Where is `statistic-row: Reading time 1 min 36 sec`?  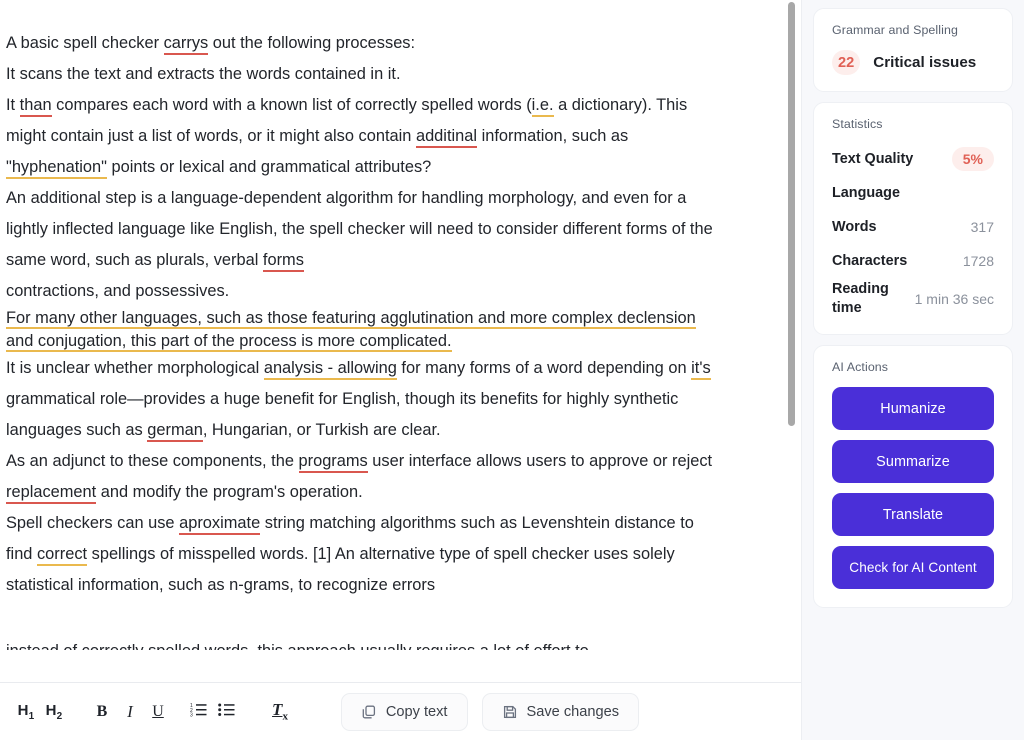 statistic-row: Reading time 1 min 36 sec is located at coordinates (913, 299).